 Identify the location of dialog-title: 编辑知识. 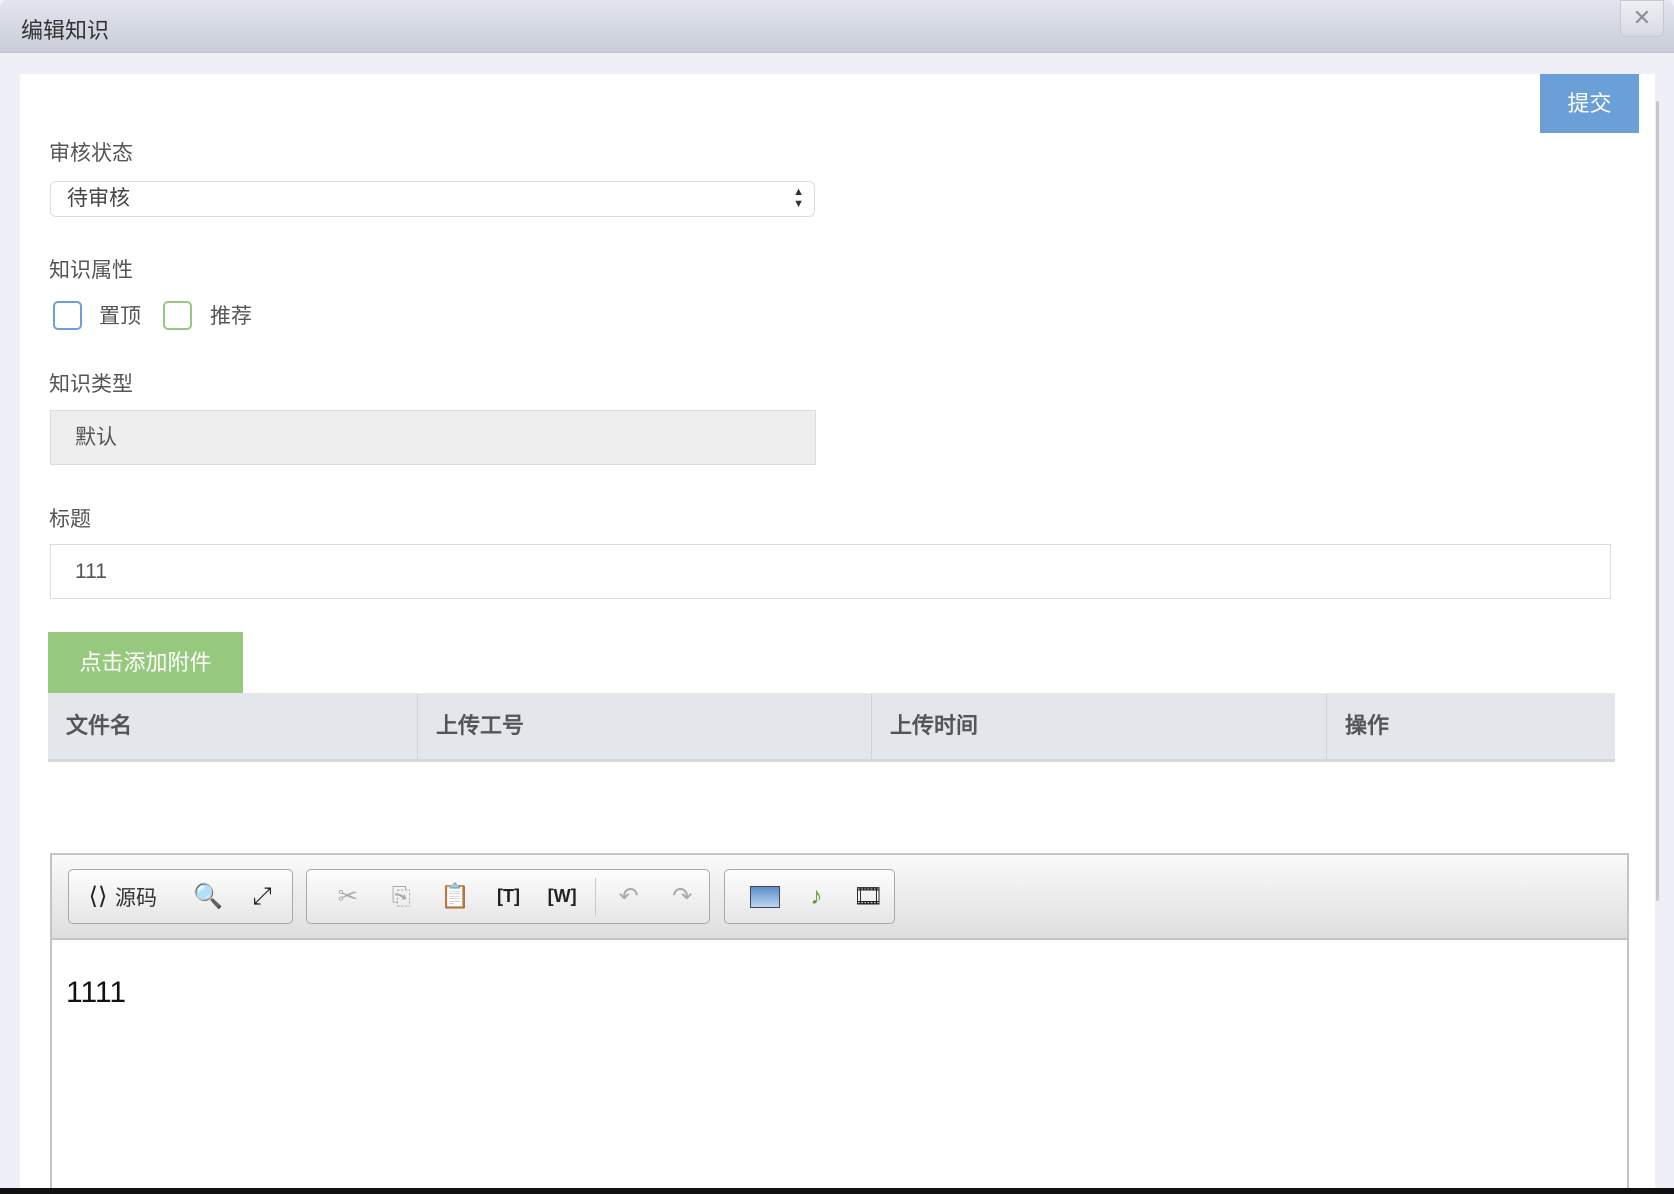
(65, 30).